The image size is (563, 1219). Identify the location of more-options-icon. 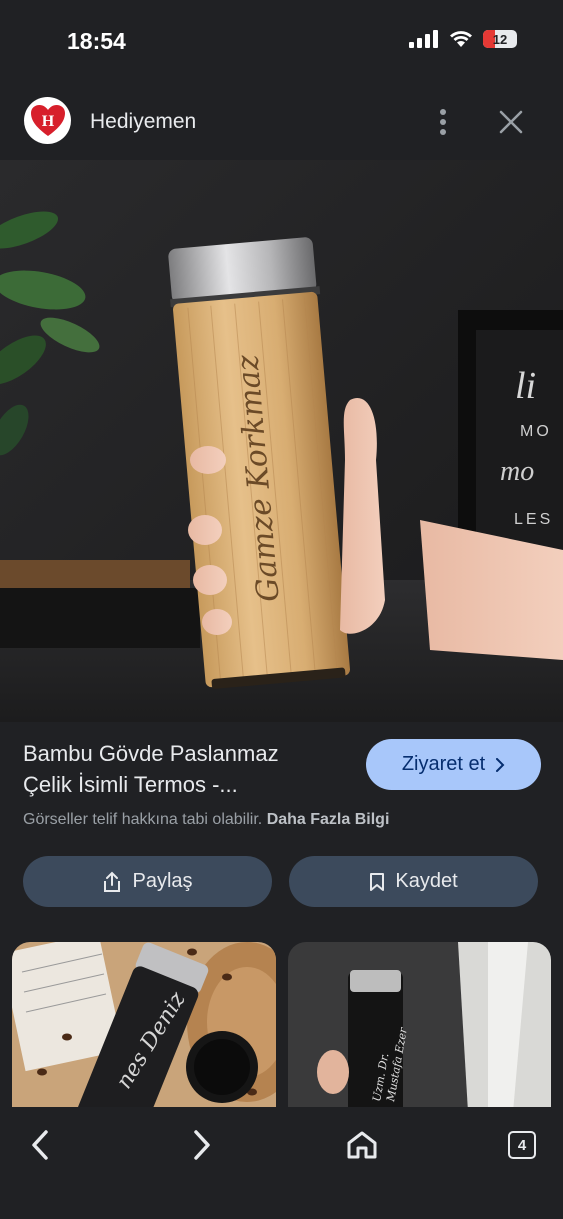
(443, 122).